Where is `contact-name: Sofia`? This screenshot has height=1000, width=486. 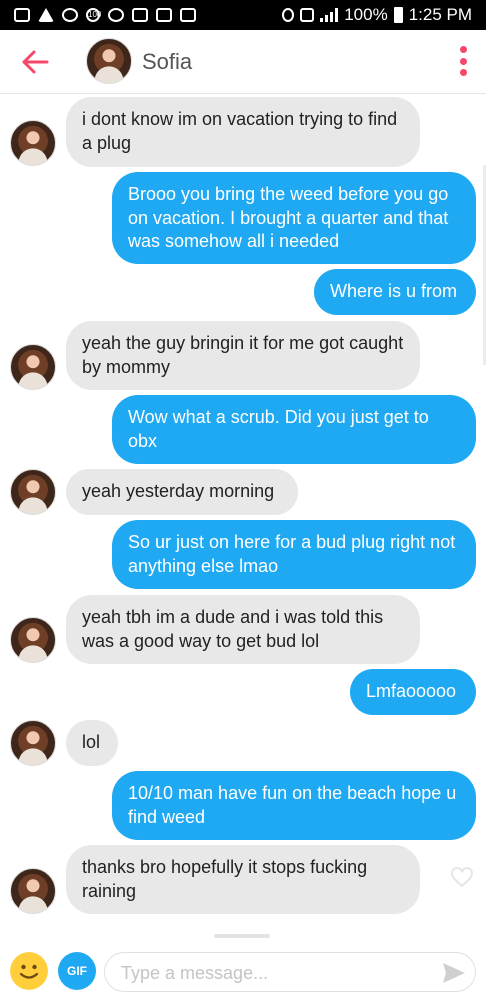 contact-name: Sofia is located at coordinates (167, 62).